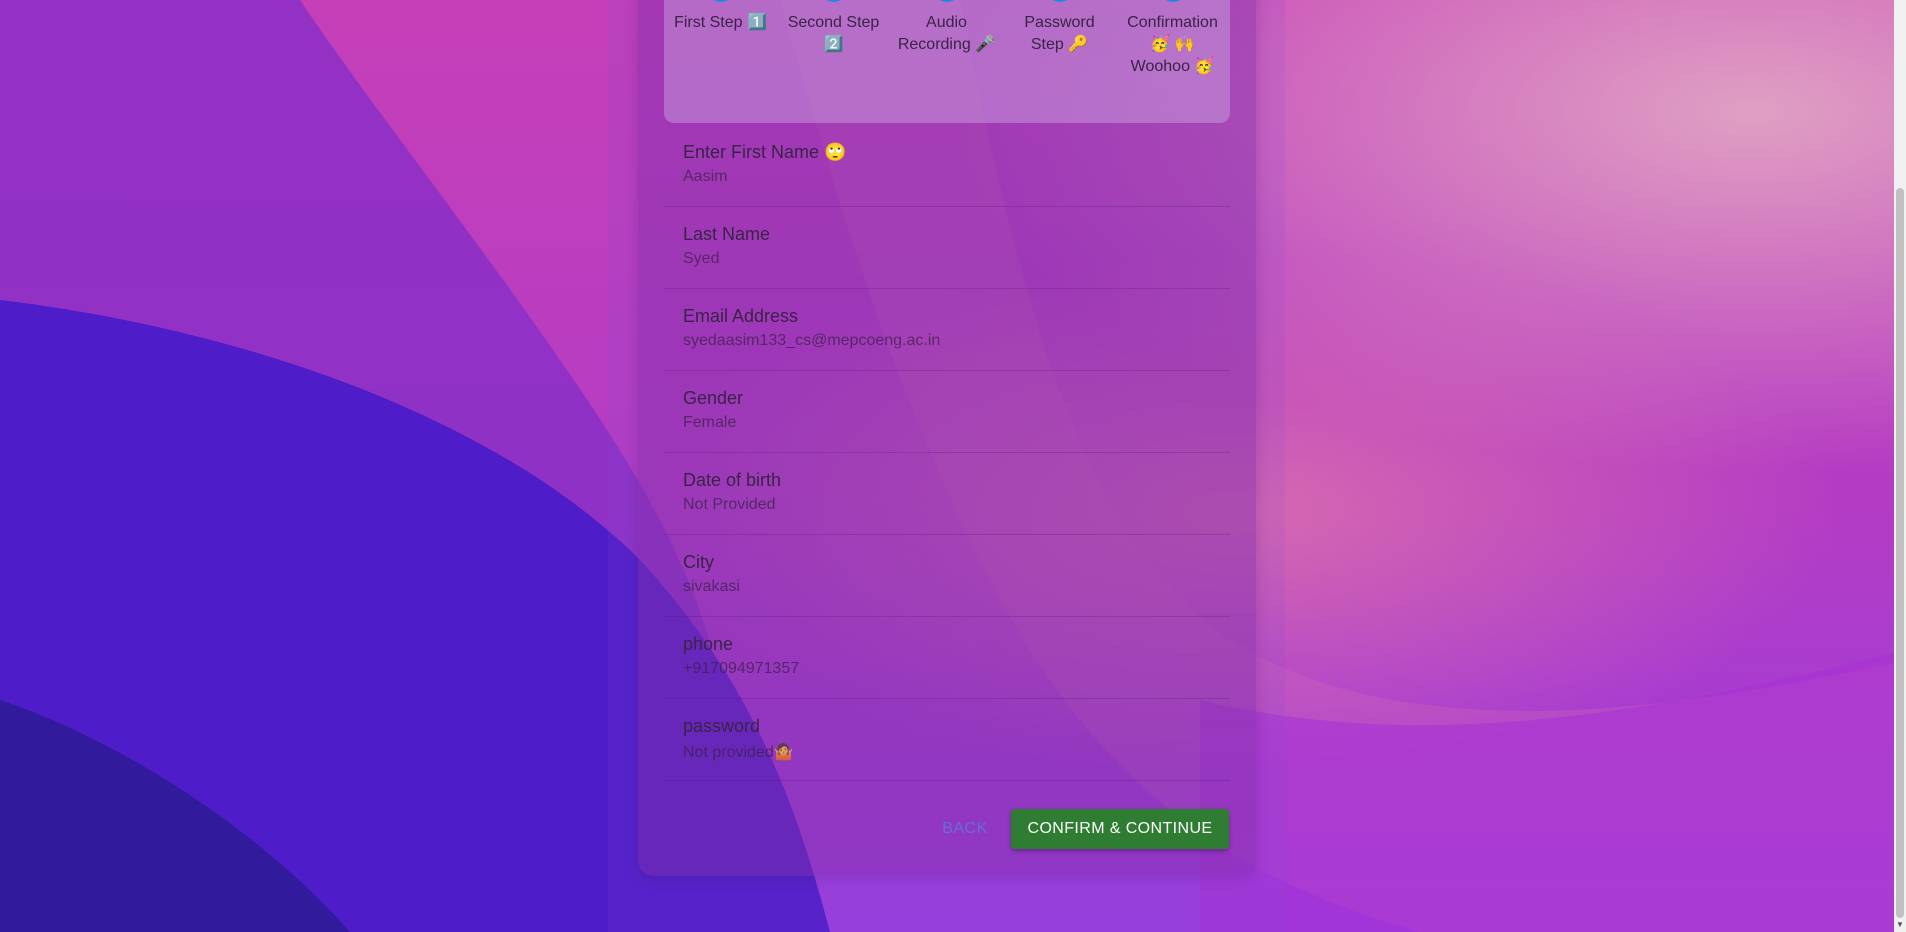 This screenshot has width=1906, height=932. I want to click on step-label: Confirmation 🥳 🙌 Woohoo 🥳, so click(1172, 44).